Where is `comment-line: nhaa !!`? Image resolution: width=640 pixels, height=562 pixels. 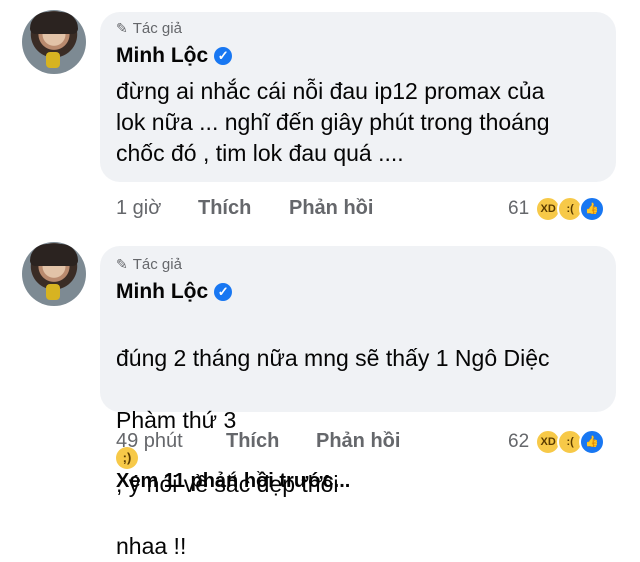
comment-line: nhaa !! is located at coordinates (151, 546).